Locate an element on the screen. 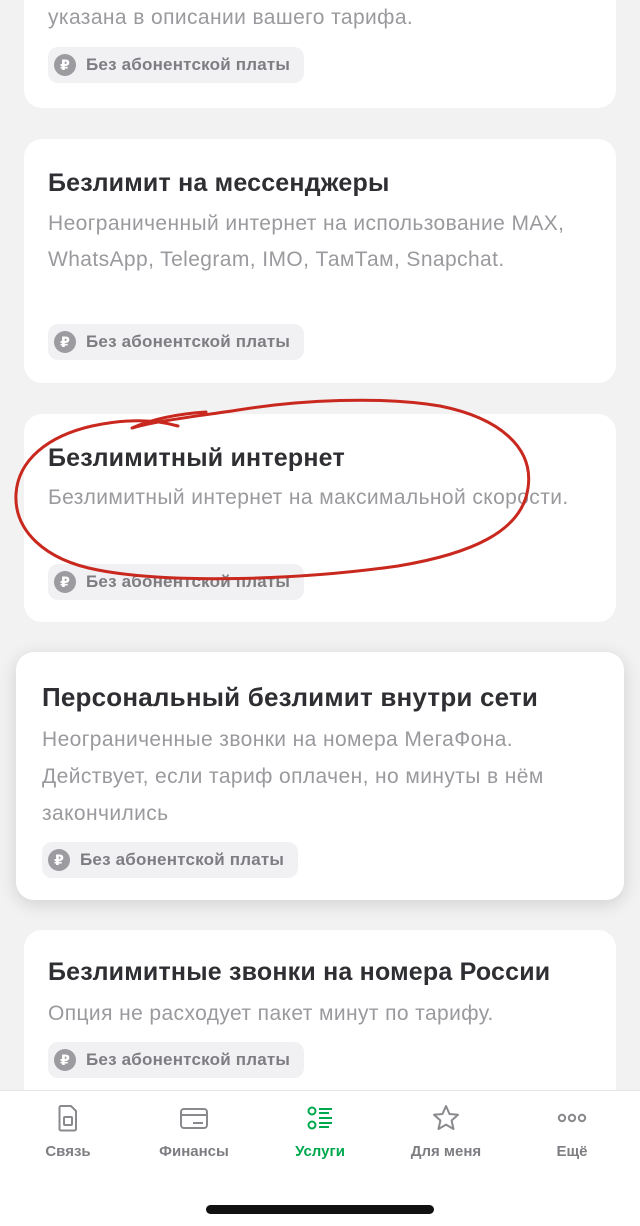 Image resolution: width=640 pixels, height=1226 pixels. tab-label: Услуги is located at coordinates (320, 1151).